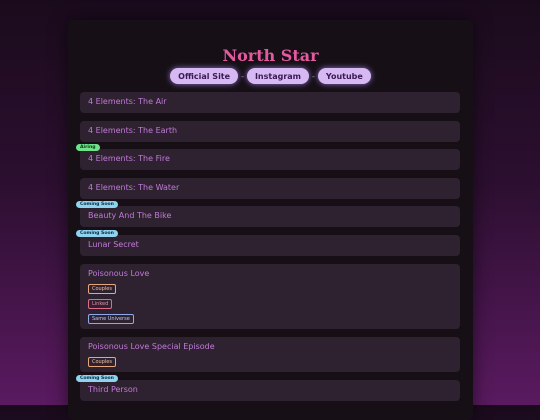 Image resolution: width=540 pixels, height=420 pixels. What do you see at coordinates (278, 76) in the screenshot?
I see `instagram-link: Instagram` at bounding box center [278, 76].